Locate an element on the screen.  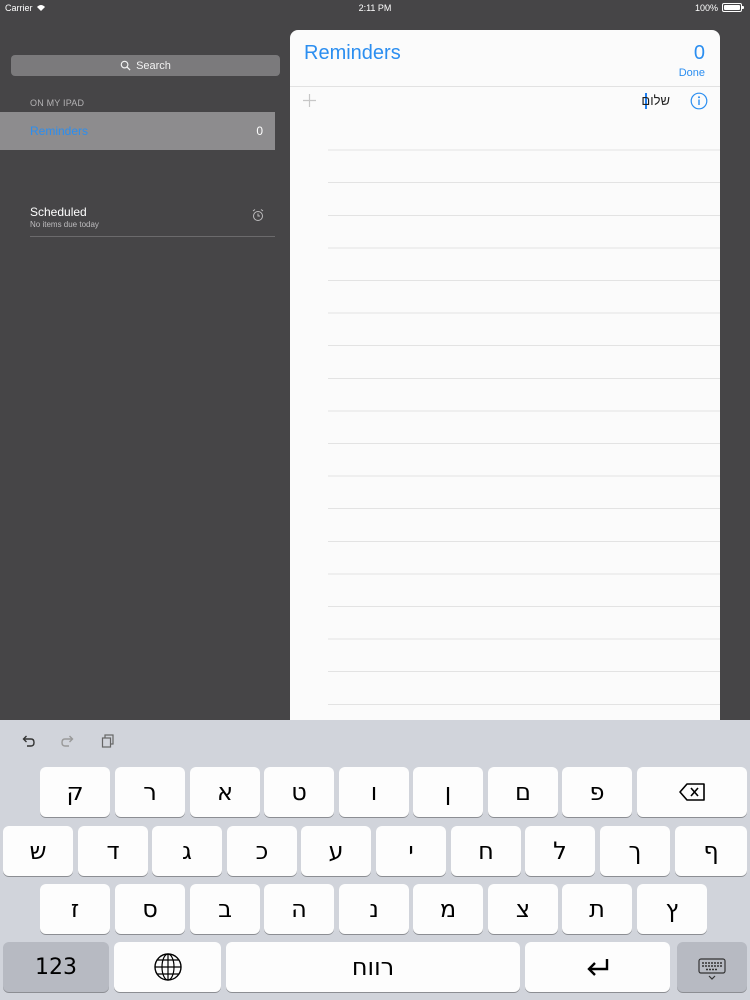
backspace-key is located at coordinates (692, 792).